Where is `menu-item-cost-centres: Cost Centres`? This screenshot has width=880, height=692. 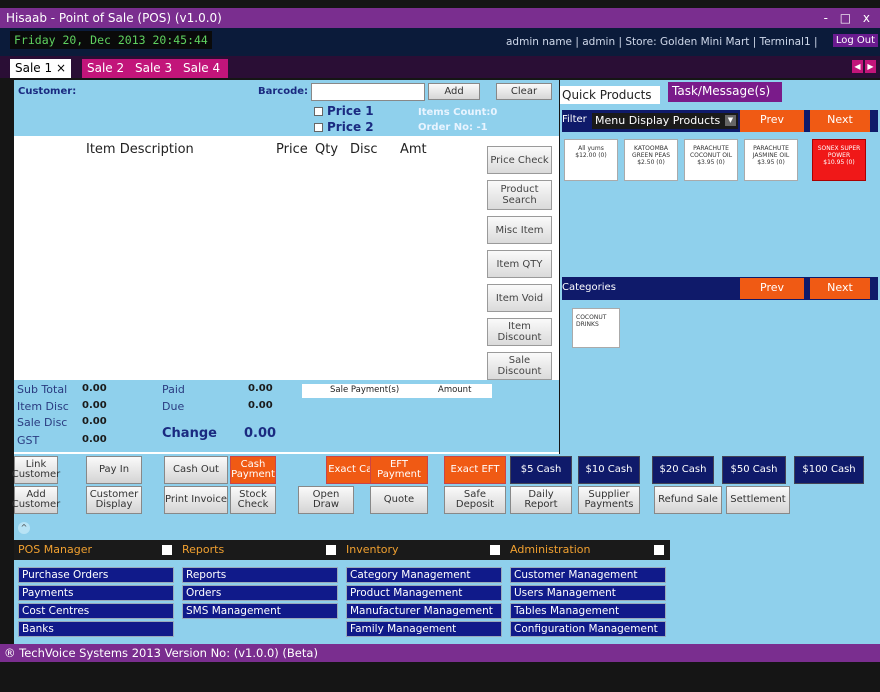 menu-item-cost-centres: Cost Centres is located at coordinates (96, 611).